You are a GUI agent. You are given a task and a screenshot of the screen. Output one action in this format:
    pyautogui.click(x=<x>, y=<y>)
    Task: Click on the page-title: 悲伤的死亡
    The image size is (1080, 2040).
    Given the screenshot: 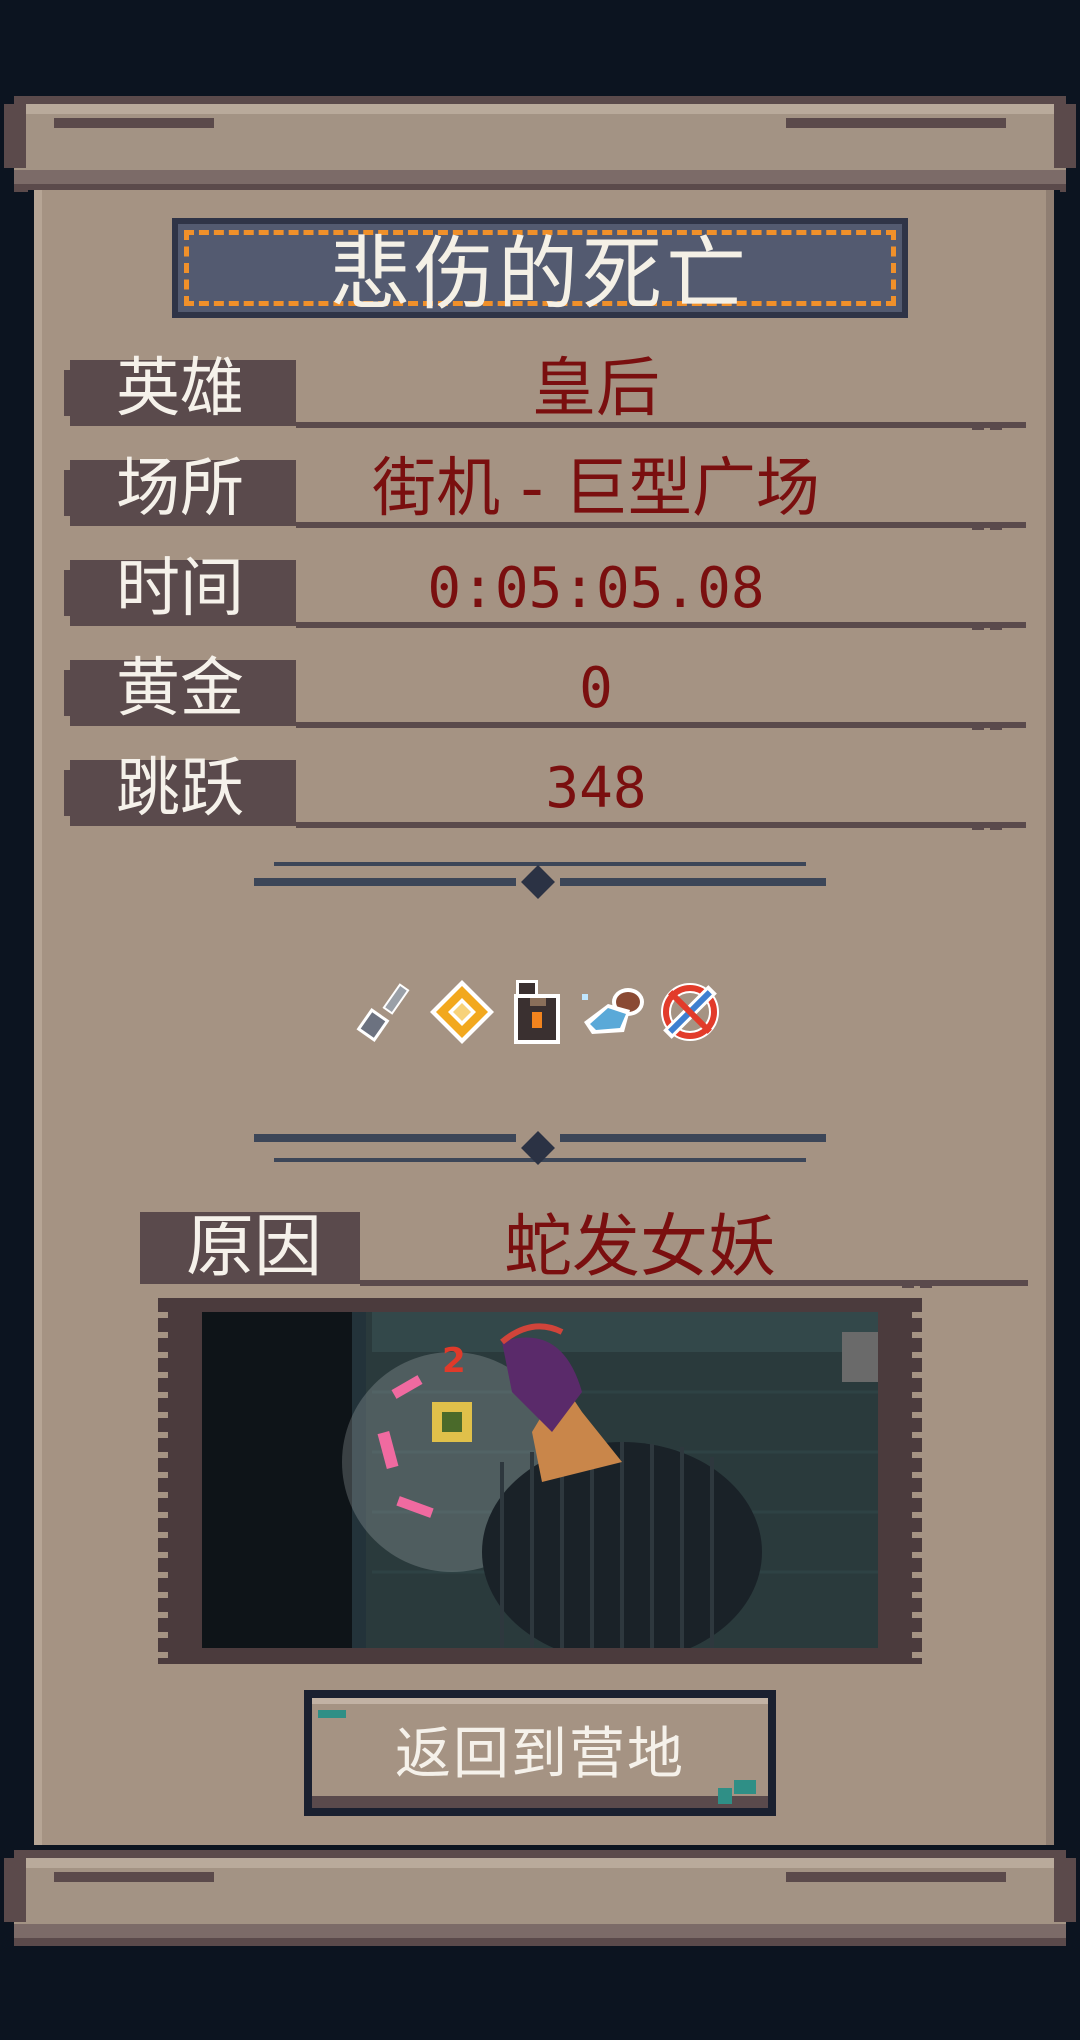 What is the action you would take?
    pyautogui.click(x=540, y=274)
    